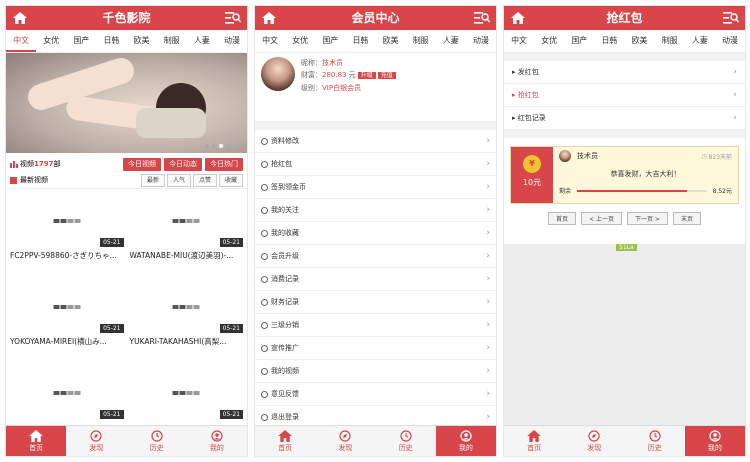 The width and height of the screenshot is (750, 462). Describe the element at coordinates (183, 164) in the screenshot. I see `today-activity-button: 今日动态` at that location.